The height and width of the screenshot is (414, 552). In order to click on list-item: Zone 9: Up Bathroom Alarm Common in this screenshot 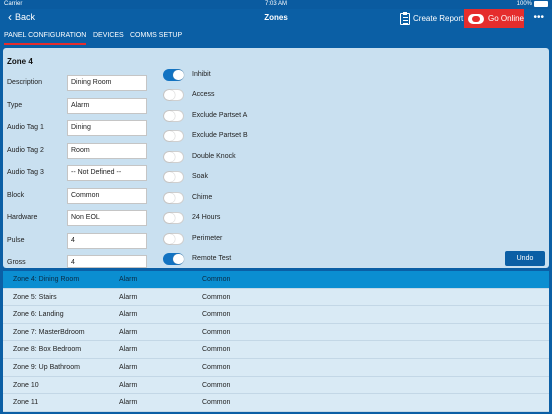, I will do `click(276, 368)`.